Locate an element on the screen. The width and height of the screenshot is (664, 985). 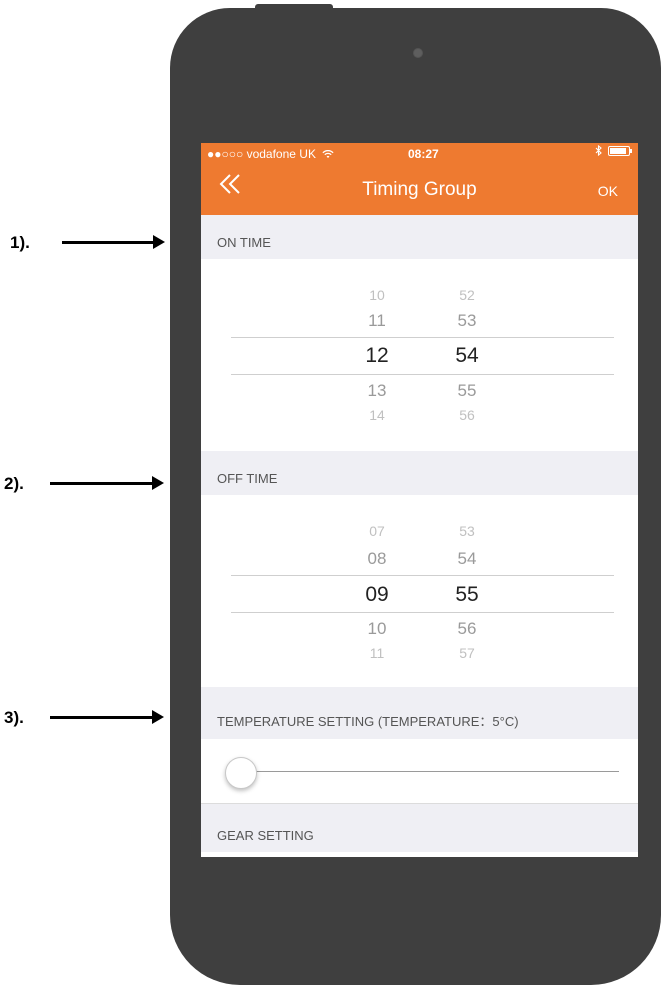
wheel-value: 57 is located at coordinates (467, 653).